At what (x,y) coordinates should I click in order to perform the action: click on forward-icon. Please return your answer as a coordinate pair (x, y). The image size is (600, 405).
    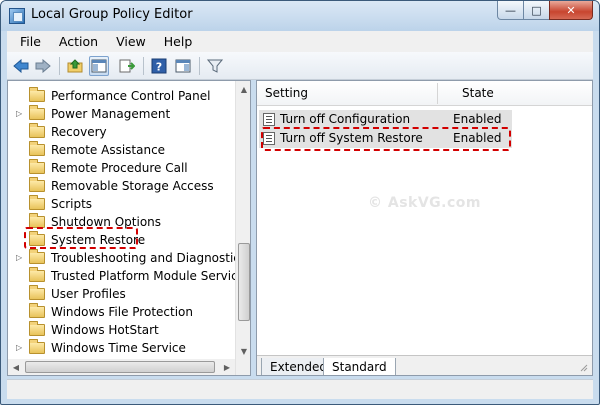
    Looking at the image, I should click on (43, 66).